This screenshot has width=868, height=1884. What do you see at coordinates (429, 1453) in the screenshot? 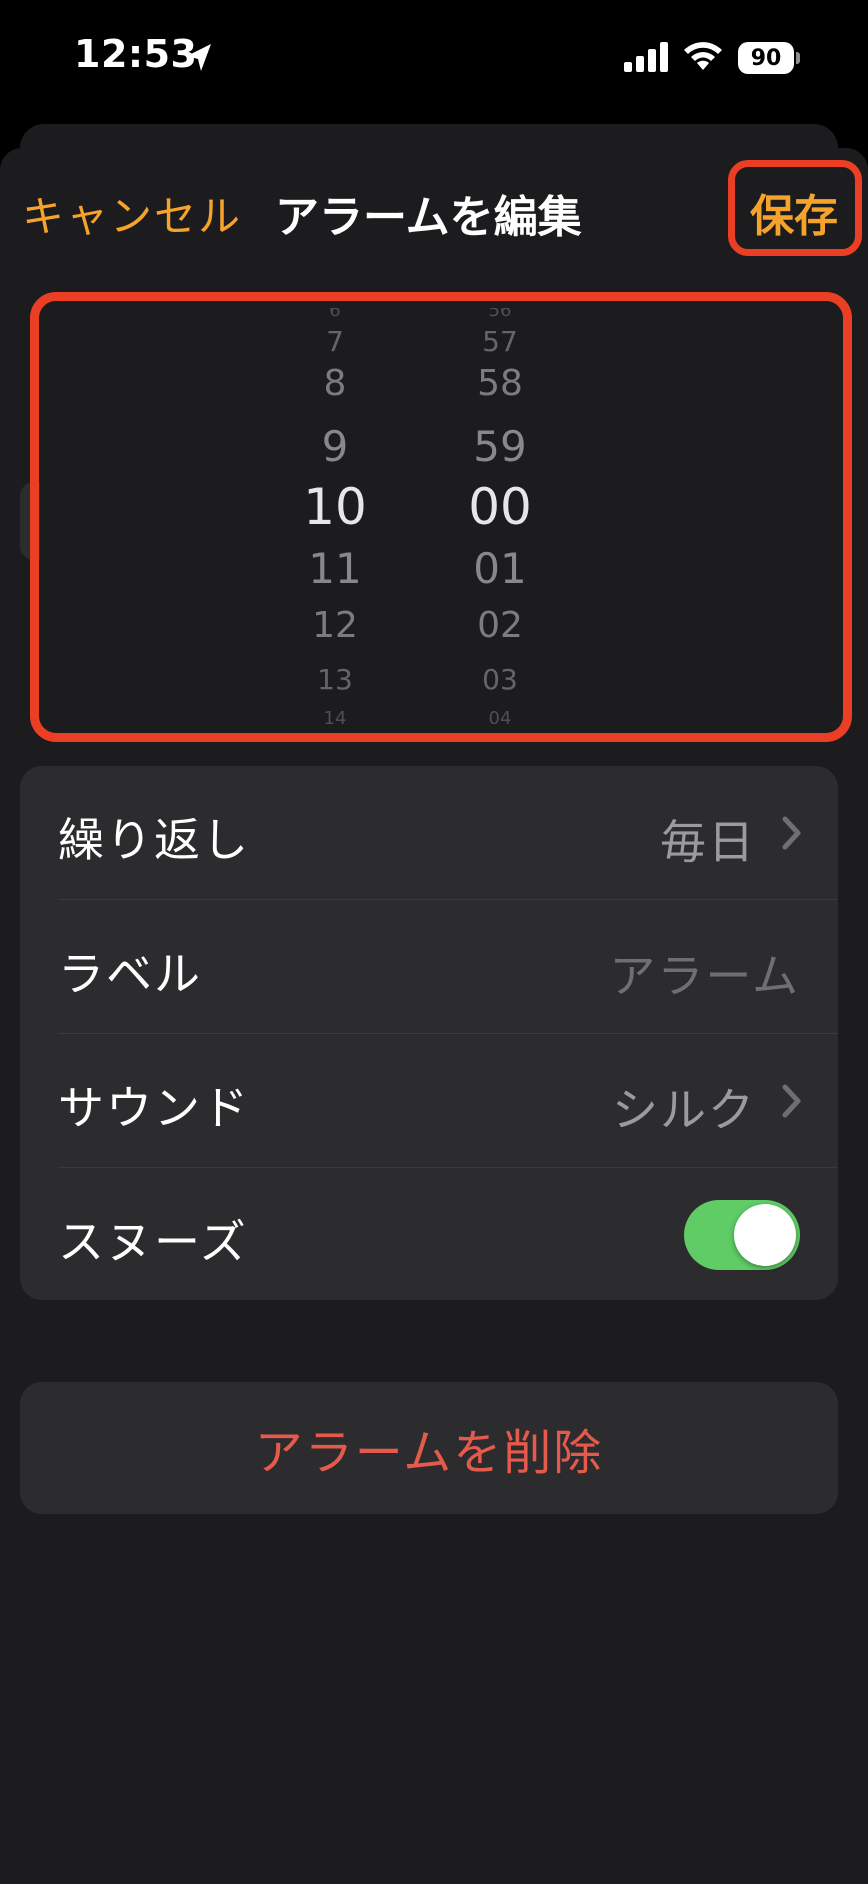
I see `delete-alarm-label: アラームを削除` at bounding box center [429, 1453].